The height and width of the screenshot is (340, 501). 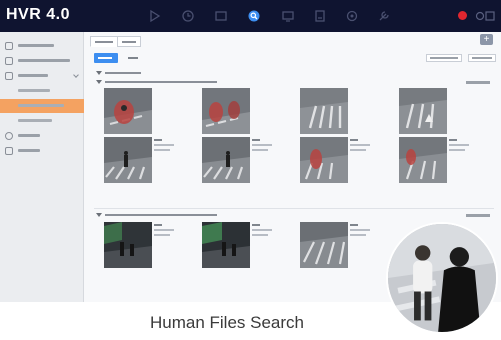 What do you see at coordinates (486, 39) in the screenshot?
I see `add-button: +` at bounding box center [486, 39].